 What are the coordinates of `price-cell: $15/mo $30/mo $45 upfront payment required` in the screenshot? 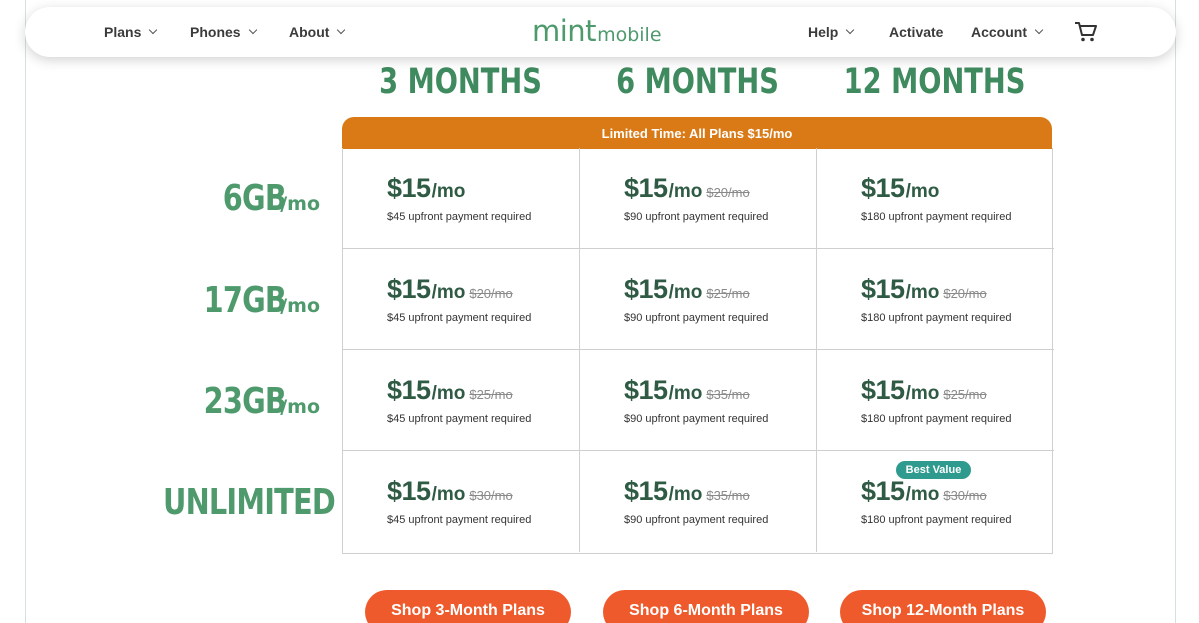 It's located at (461, 501).